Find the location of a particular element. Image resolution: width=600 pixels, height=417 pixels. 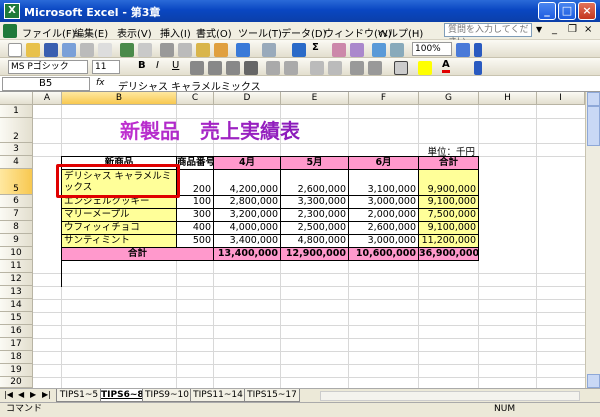

vertical-scrollbar is located at coordinates (592, 240).